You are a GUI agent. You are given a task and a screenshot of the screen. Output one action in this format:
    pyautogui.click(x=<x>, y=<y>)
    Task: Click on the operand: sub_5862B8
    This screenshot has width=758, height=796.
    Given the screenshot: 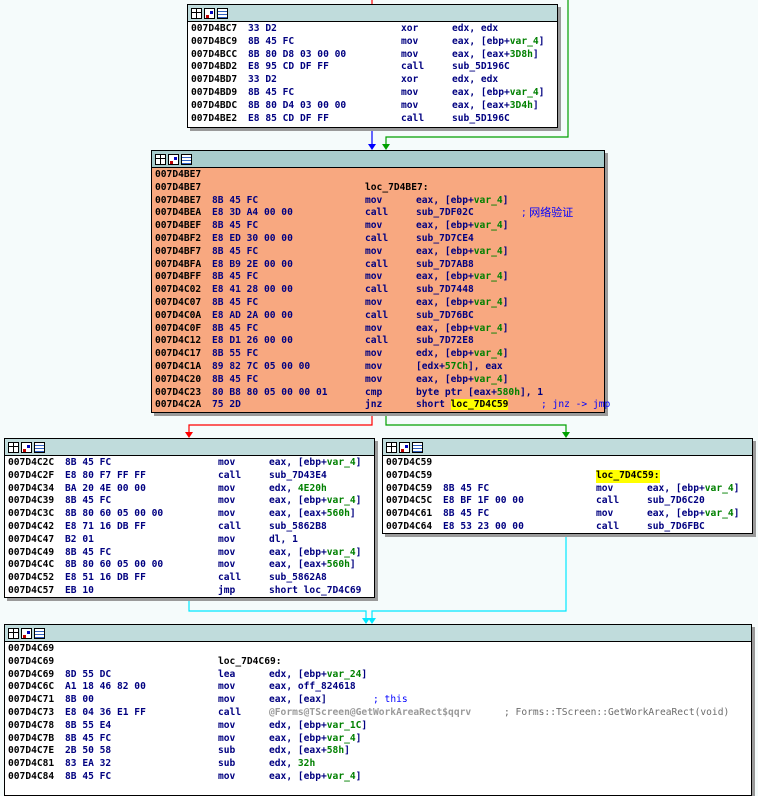 What is the action you would take?
    pyautogui.click(x=298, y=527)
    